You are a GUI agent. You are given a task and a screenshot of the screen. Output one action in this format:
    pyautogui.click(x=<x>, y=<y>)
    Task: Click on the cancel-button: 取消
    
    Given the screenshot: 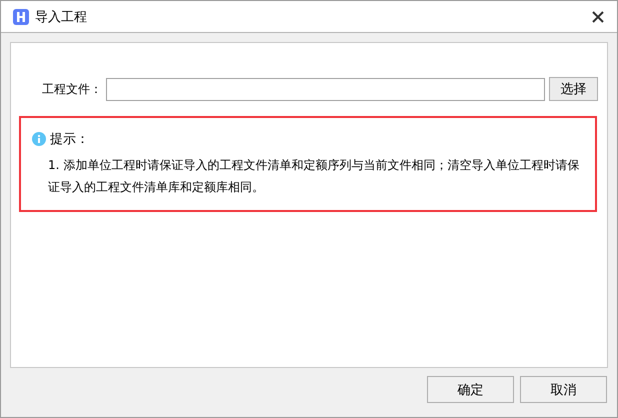 What is the action you would take?
    pyautogui.click(x=563, y=389)
    